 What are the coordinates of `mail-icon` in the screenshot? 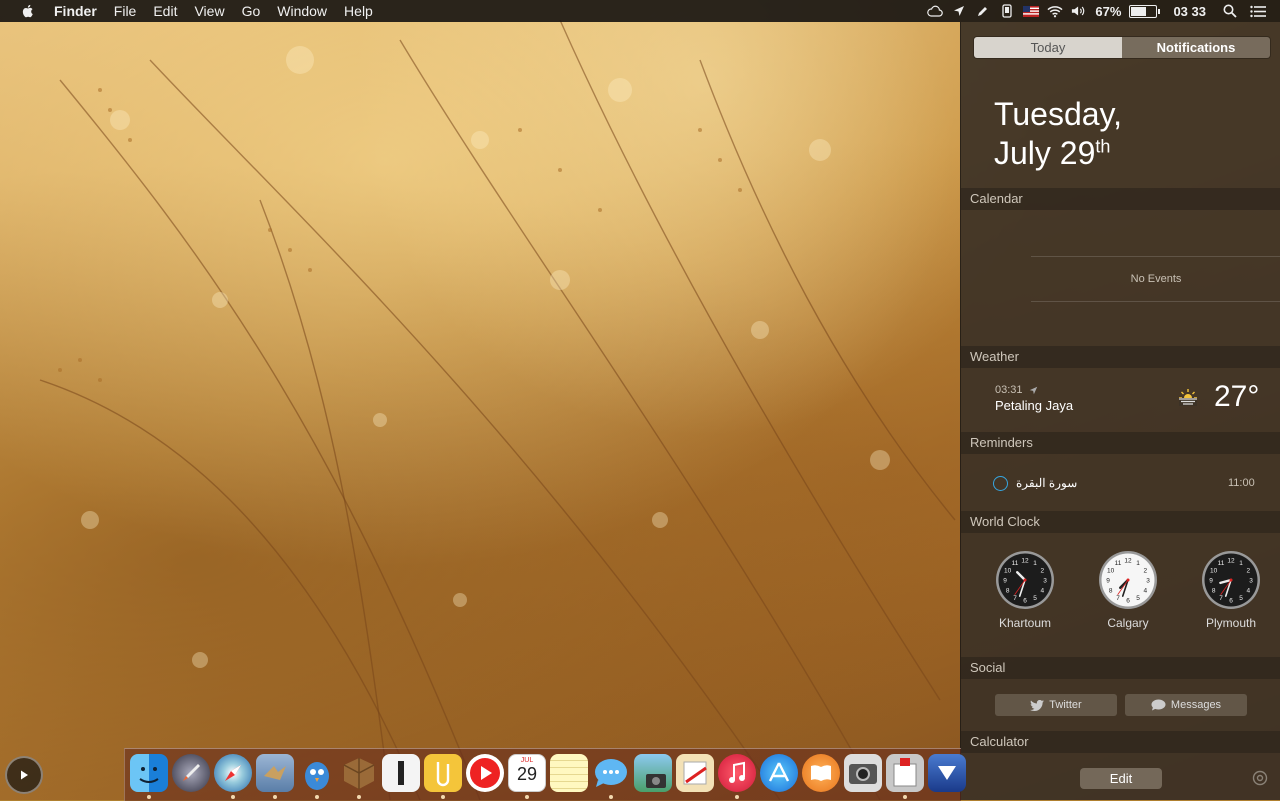 It's located at (275, 773).